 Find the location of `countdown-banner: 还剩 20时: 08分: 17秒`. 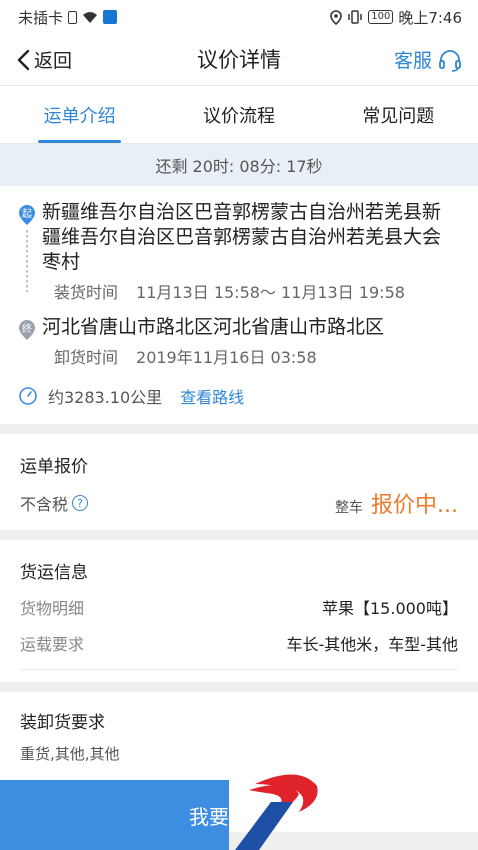

countdown-banner: 还剩 20时: 08分: 17秒 is located at coordinates (239, 165).